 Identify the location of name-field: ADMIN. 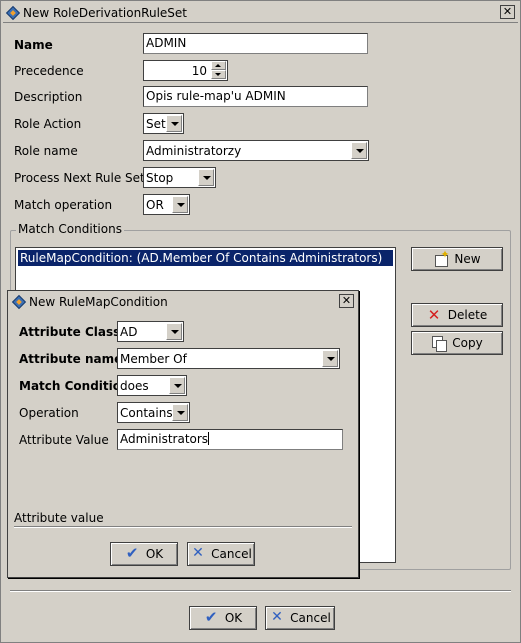
(255, 43).